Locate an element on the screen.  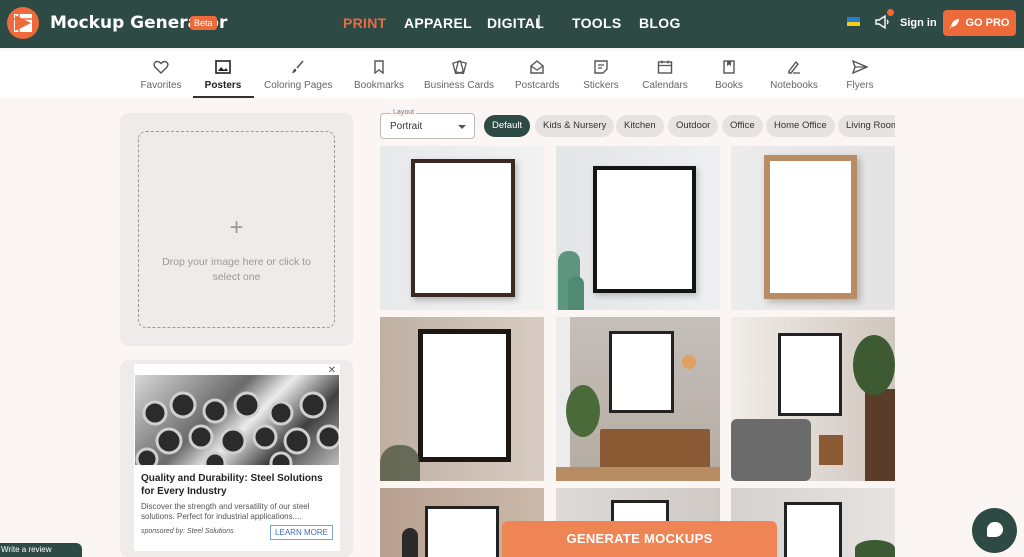
logo-icon is located at coordinates (23, 23).